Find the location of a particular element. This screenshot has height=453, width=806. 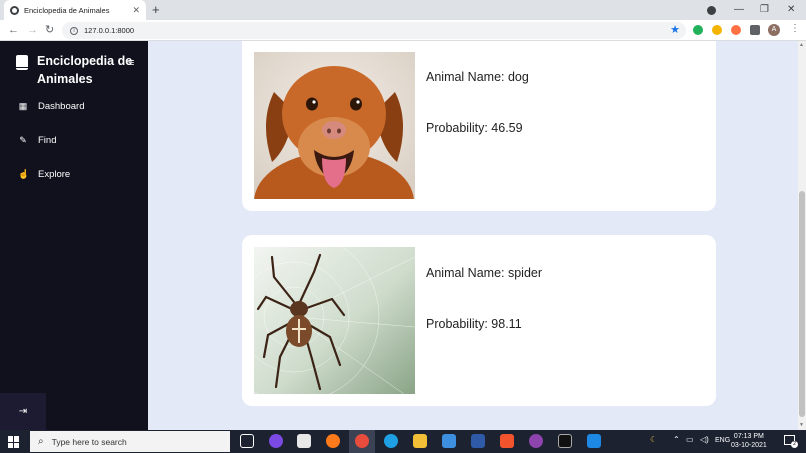

windows-start-icon is located at coordinates (14, 442).